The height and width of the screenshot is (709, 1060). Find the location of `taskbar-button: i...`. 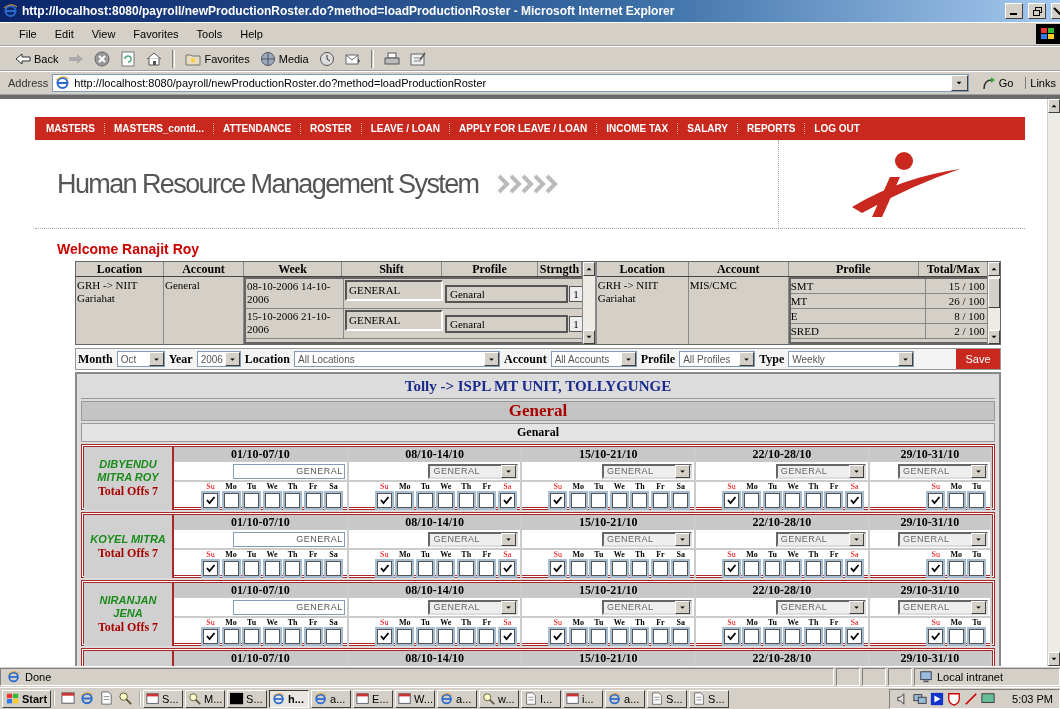

taskbar-button: i... is located at coordinates (583, 698).